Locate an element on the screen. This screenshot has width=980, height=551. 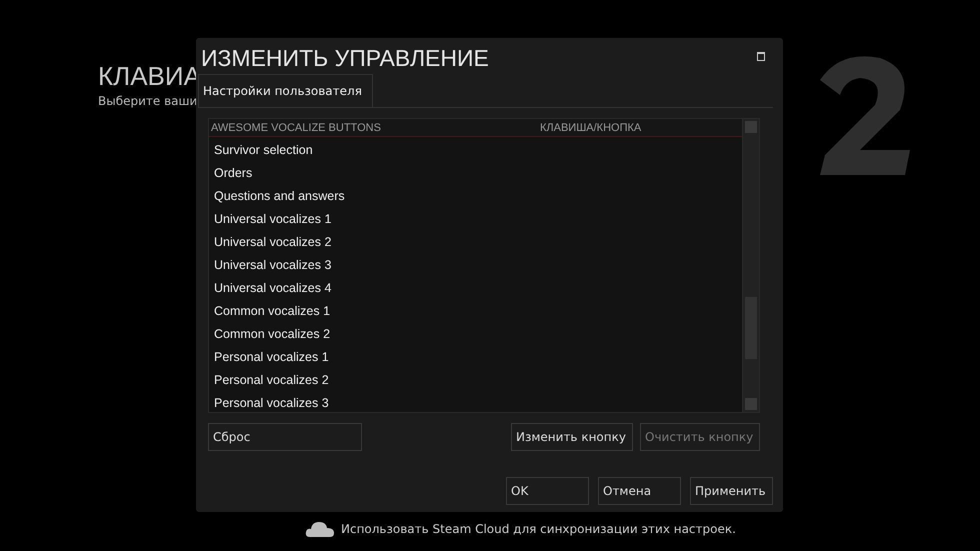
maximize-icon is located at coordinates (761, 56).